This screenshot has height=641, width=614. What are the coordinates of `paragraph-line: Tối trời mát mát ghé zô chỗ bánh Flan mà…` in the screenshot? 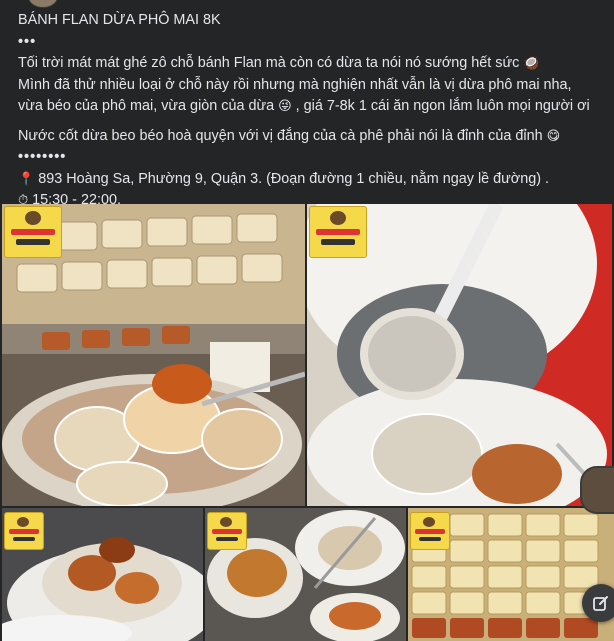 It's located at (269, 63).